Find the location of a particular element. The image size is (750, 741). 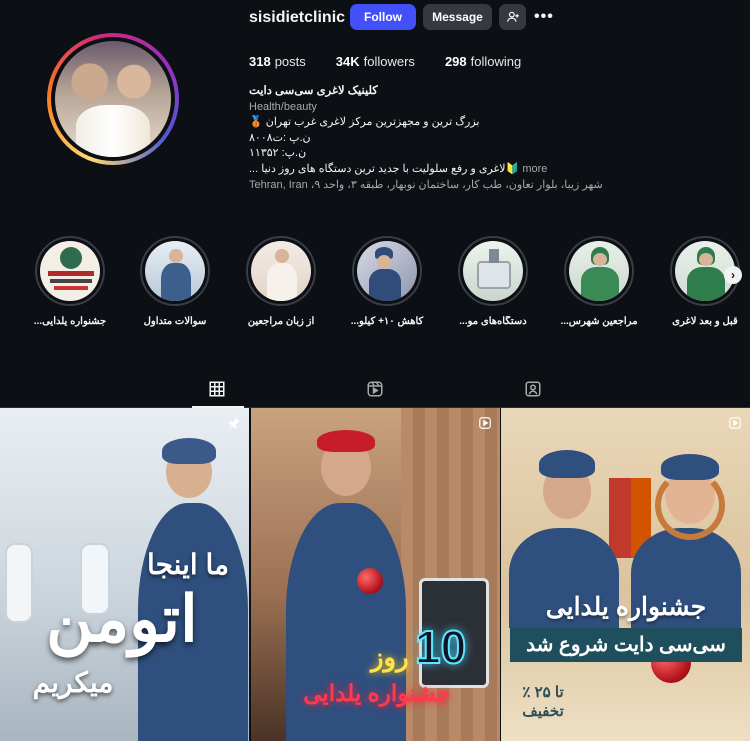

add-person-icon is located at coordinates (512, 16).